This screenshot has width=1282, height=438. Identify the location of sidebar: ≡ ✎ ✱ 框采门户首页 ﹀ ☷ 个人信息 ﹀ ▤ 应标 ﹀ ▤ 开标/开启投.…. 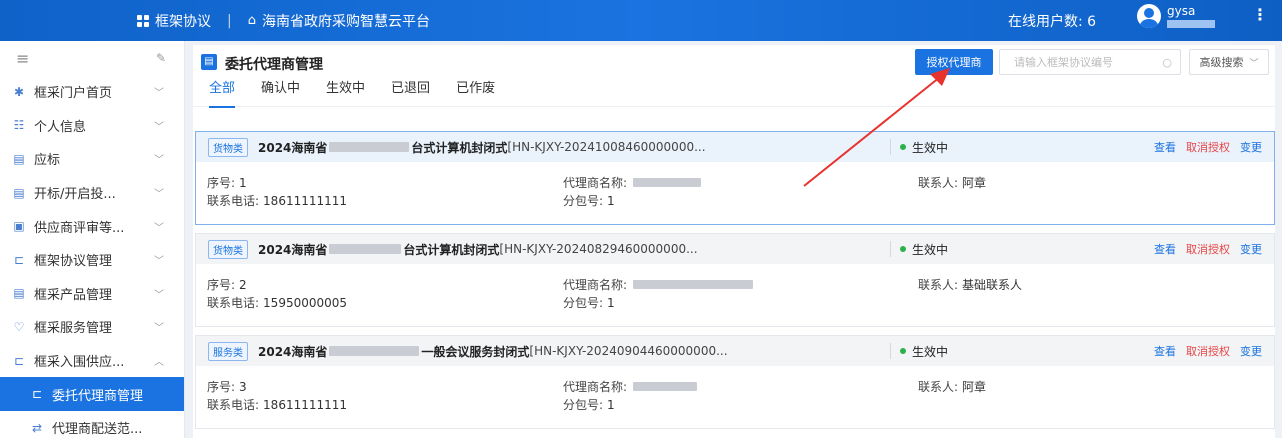
(92, 239).